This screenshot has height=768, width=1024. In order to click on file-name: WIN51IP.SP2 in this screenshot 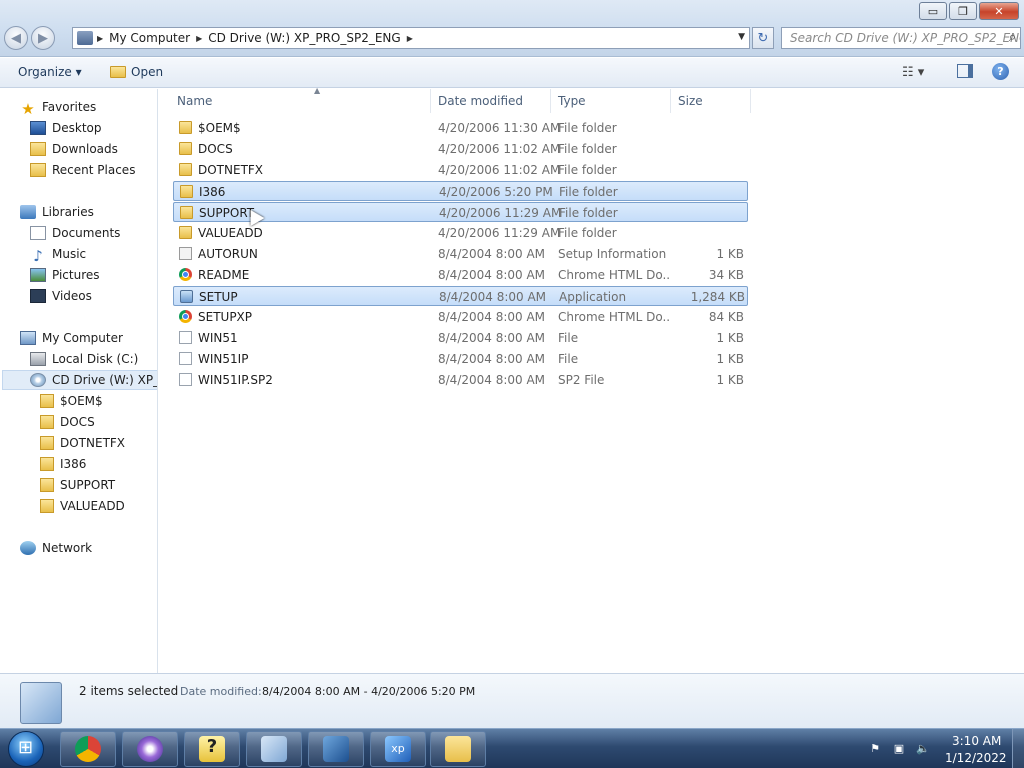, I will do `click(235, 380)`.